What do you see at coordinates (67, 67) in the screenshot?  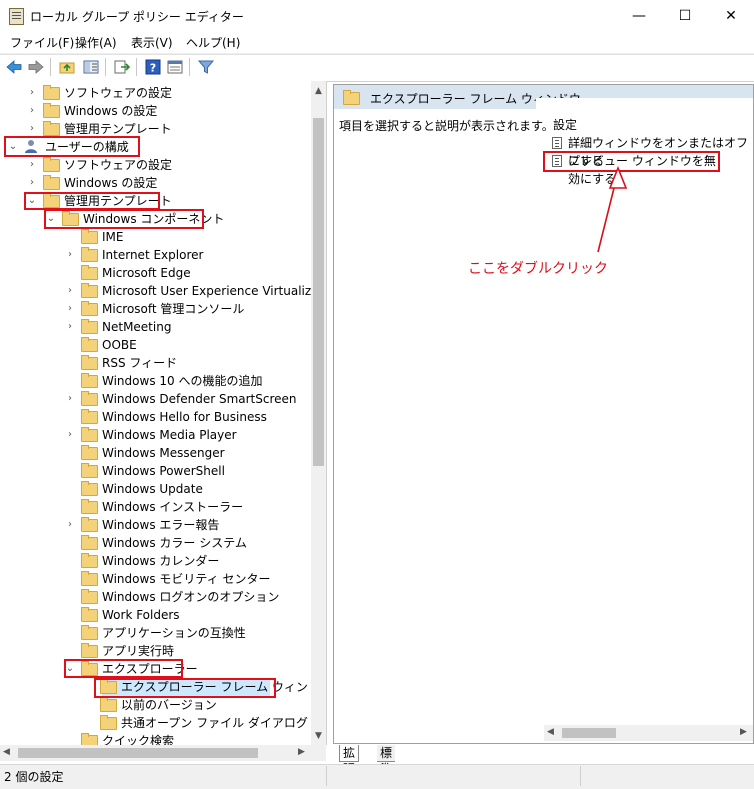 I see `up-folder-icon` at bounding box center [67, 67].